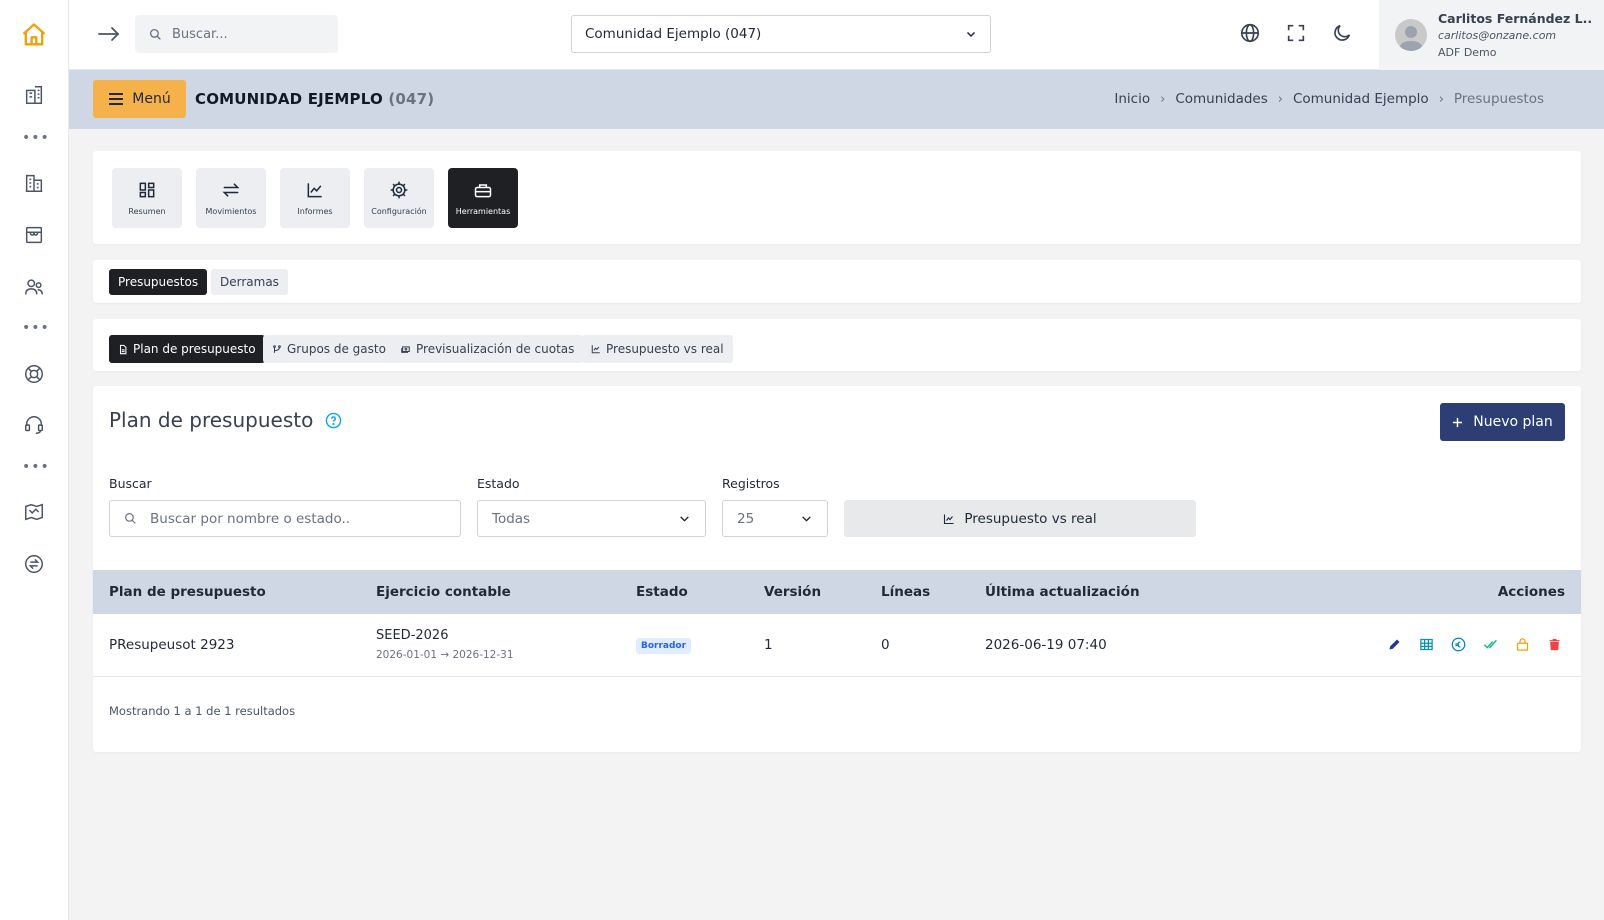  Describe the element at coordinates (34, 287) in the screenshot. I see `users-icon` at that location.